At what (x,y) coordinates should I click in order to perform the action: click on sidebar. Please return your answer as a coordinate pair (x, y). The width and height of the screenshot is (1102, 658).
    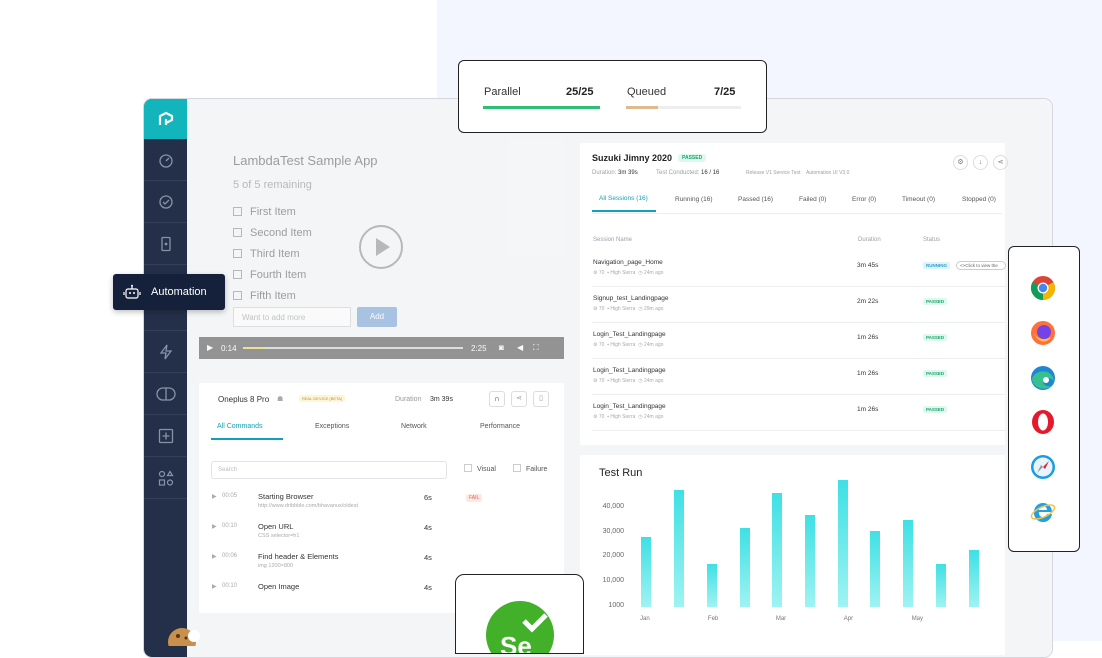
    Looking at the image, I should click on (165, 378).